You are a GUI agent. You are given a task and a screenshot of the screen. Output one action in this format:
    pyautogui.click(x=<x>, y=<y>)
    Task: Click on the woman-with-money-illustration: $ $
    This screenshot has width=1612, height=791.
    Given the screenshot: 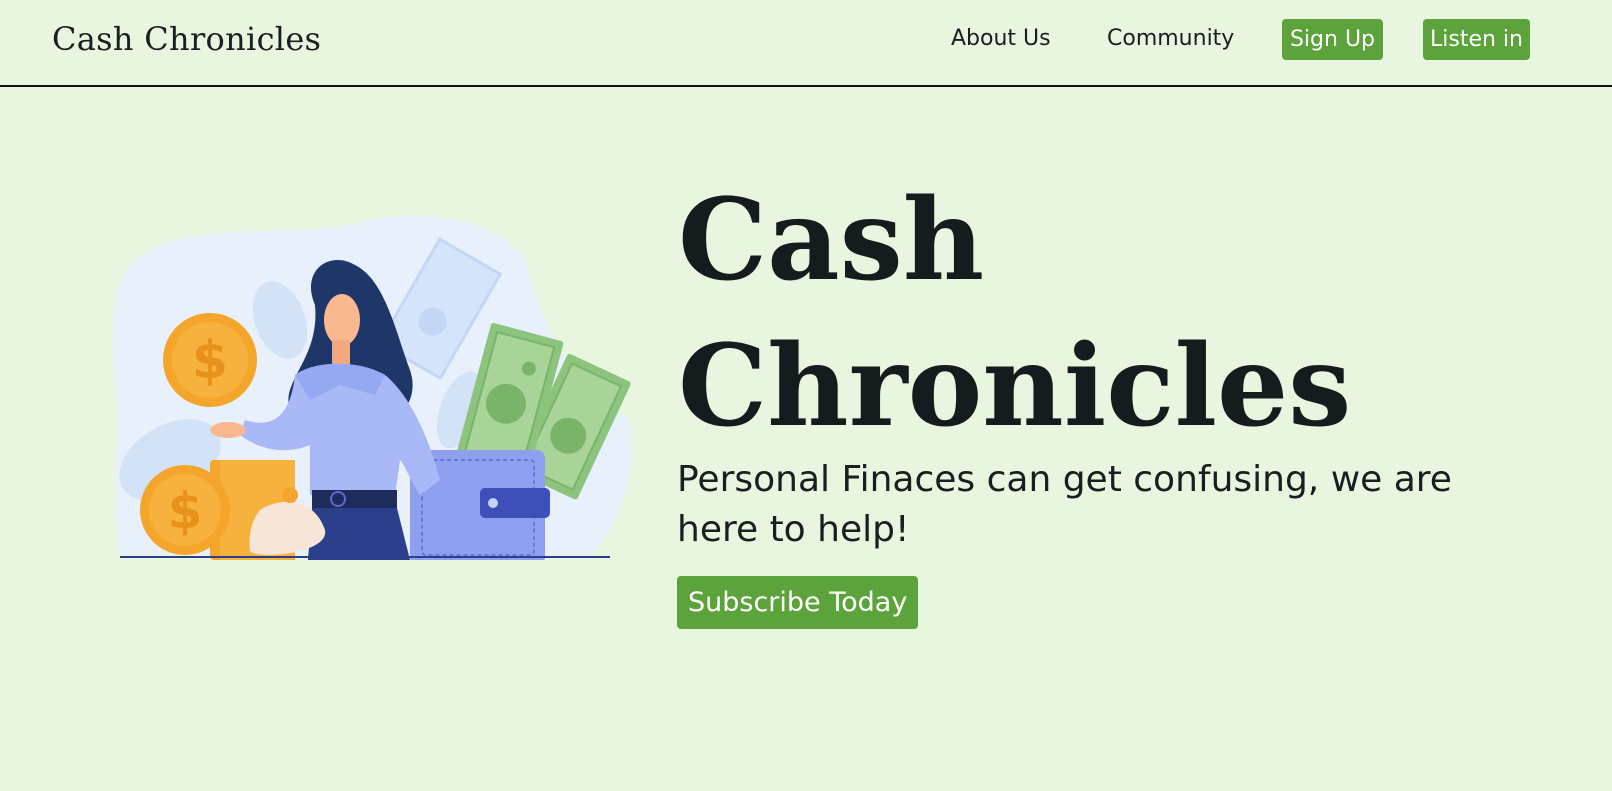 What is the action you would take?
    pyautogui.click(x=372, y=387)
    